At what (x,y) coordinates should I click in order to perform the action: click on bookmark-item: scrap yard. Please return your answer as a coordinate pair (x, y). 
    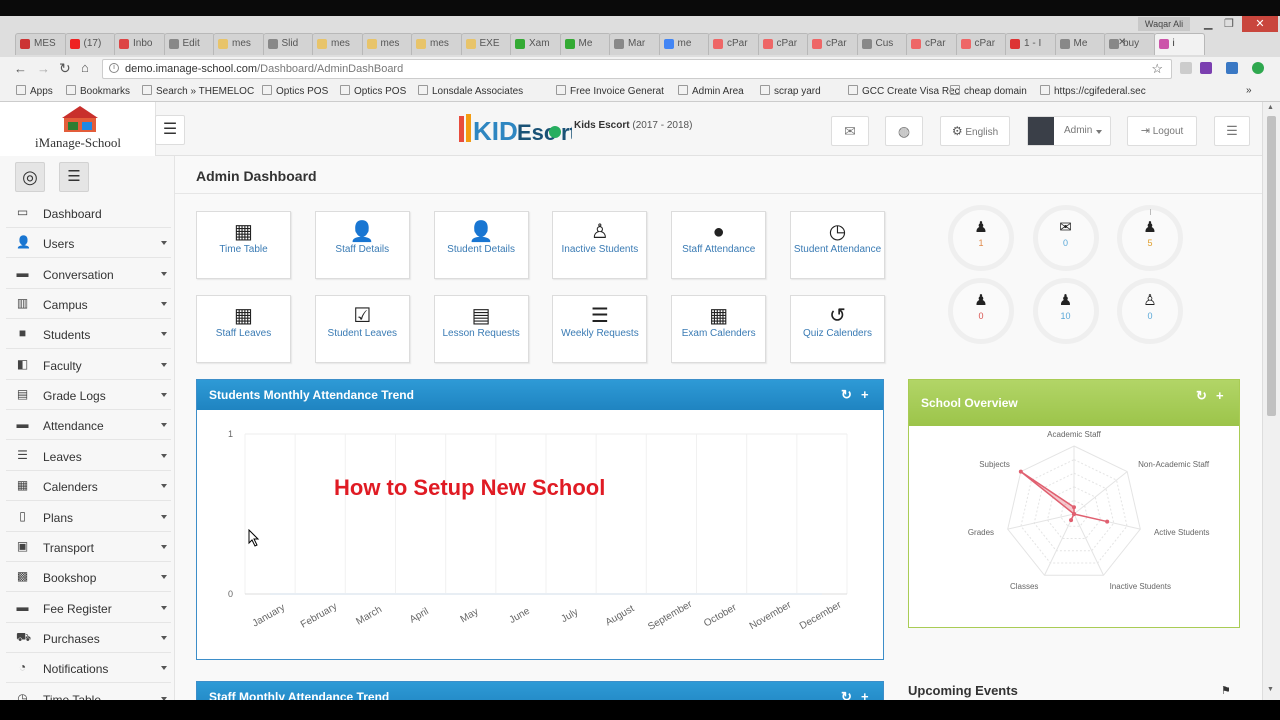
    Looking at the image, I should click on (790, 91).